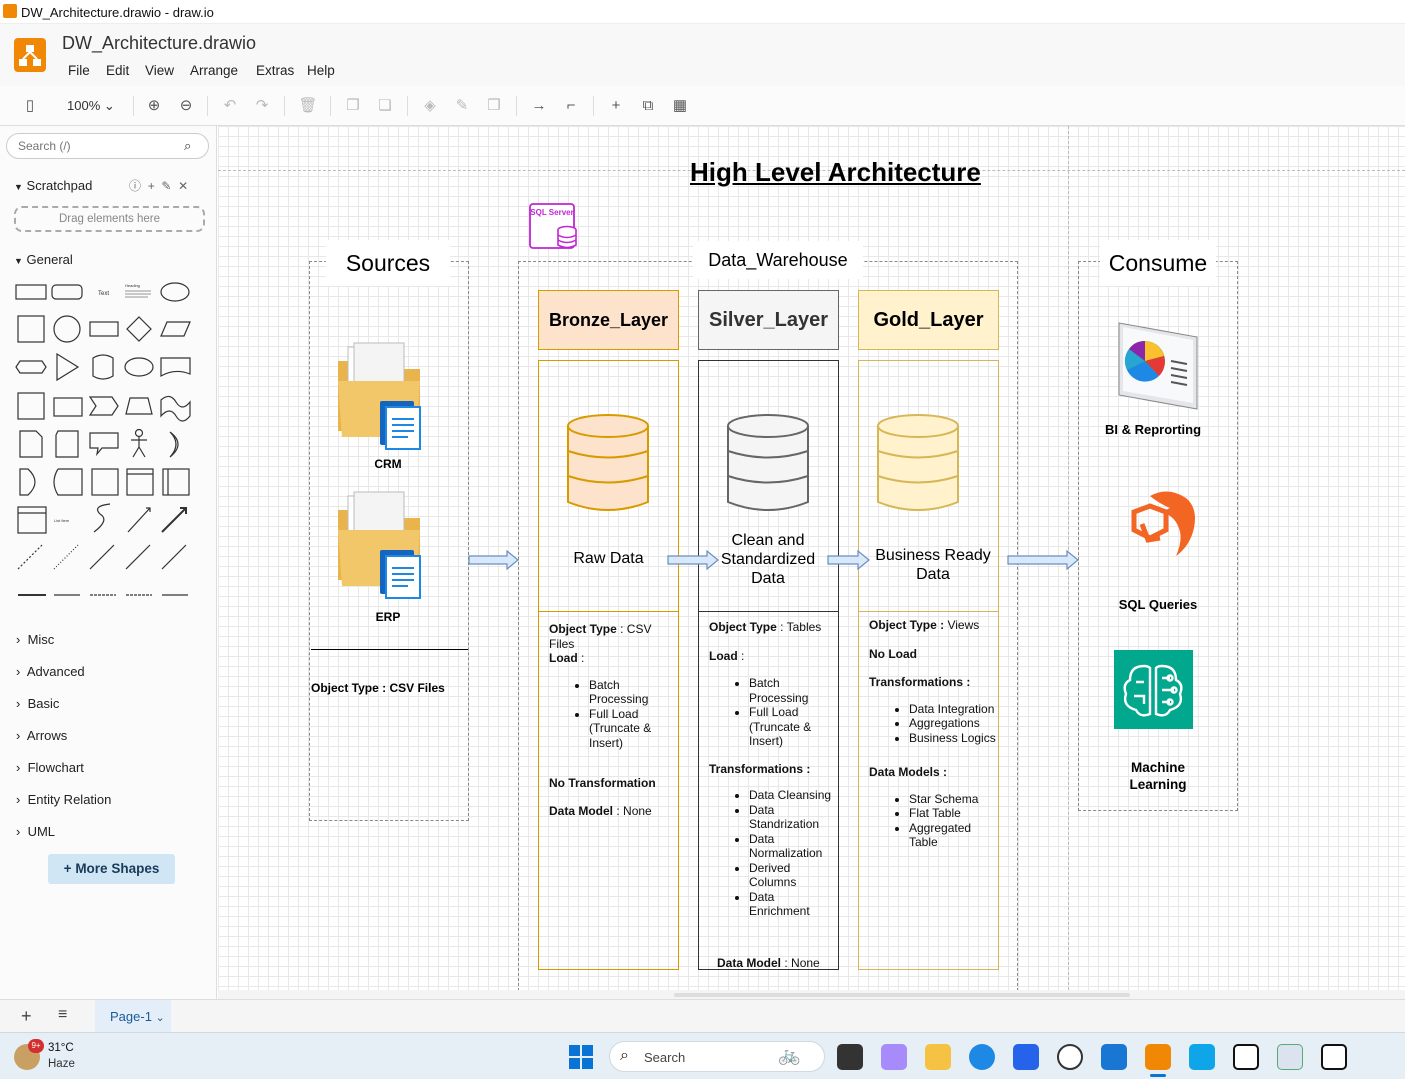  I want to click on trapezoid-shape, so click(139, 406).